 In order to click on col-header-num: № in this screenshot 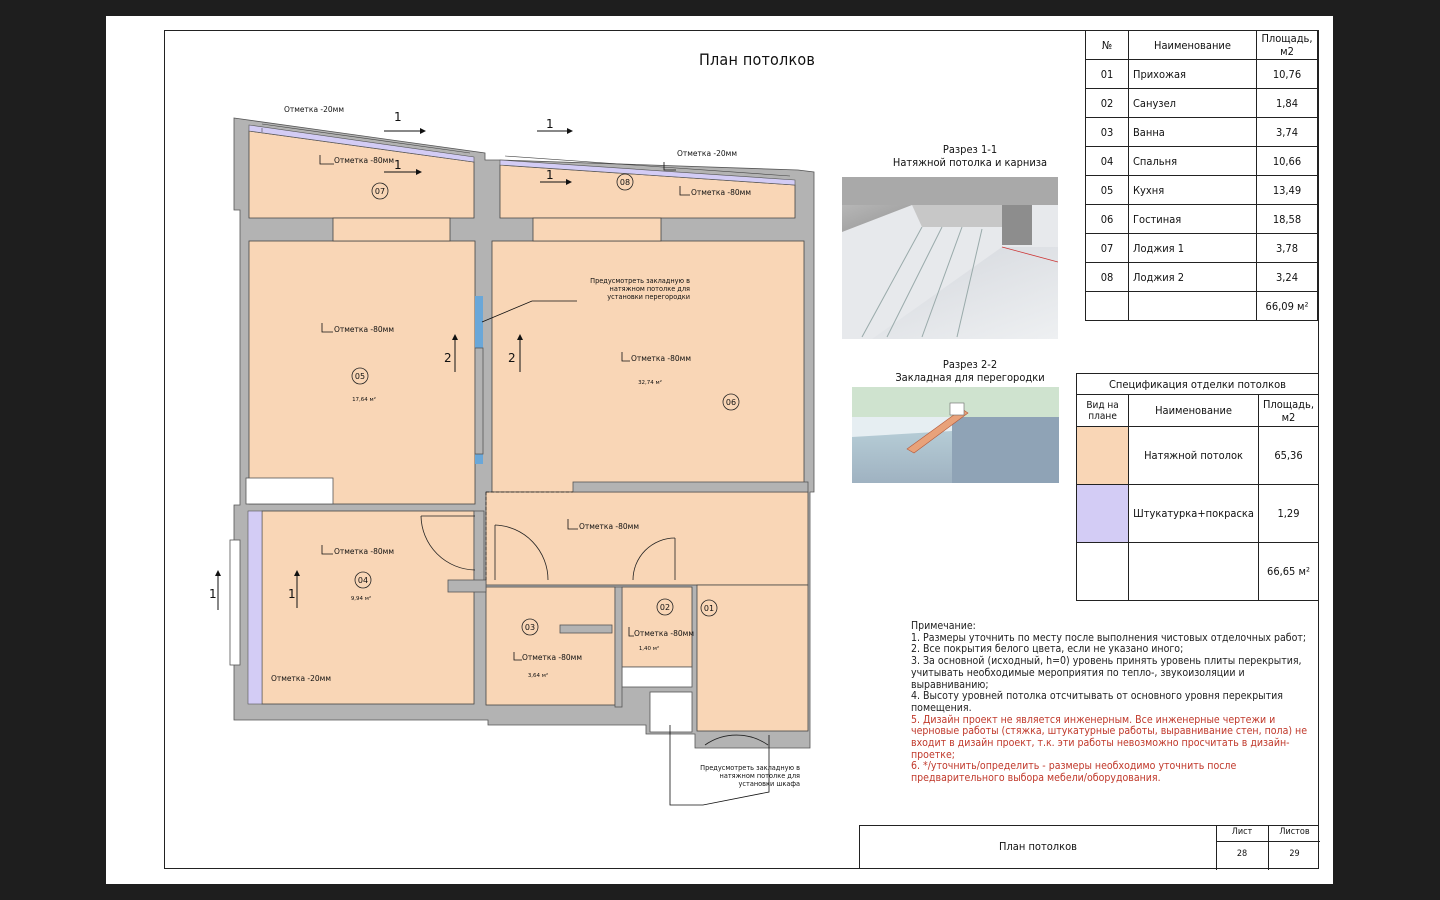, I will do `click(1107, 45)`.